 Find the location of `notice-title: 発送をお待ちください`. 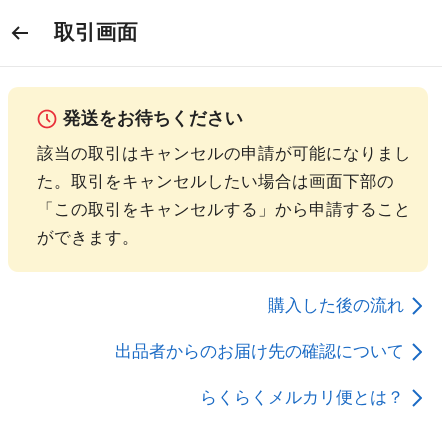

notice-title: 発送をお待ちください is located at coordinates (153, 119).